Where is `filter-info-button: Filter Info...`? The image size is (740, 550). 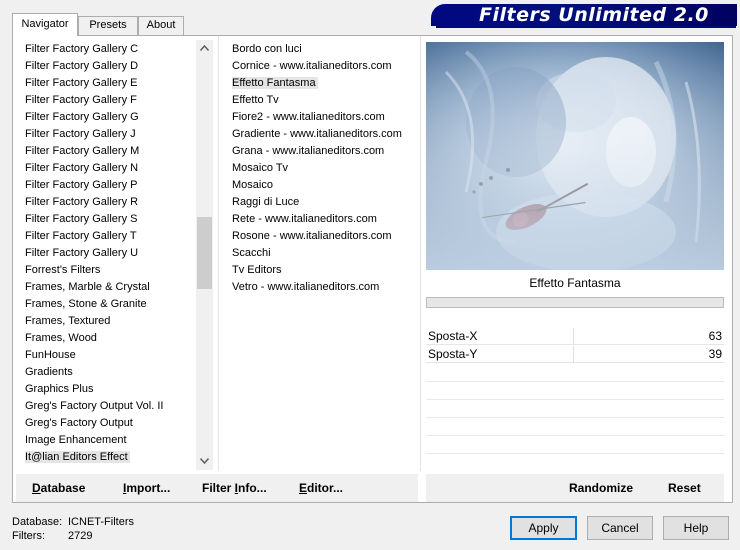 filter-info-button: Filter Info... is located at coordinates (234, 488).